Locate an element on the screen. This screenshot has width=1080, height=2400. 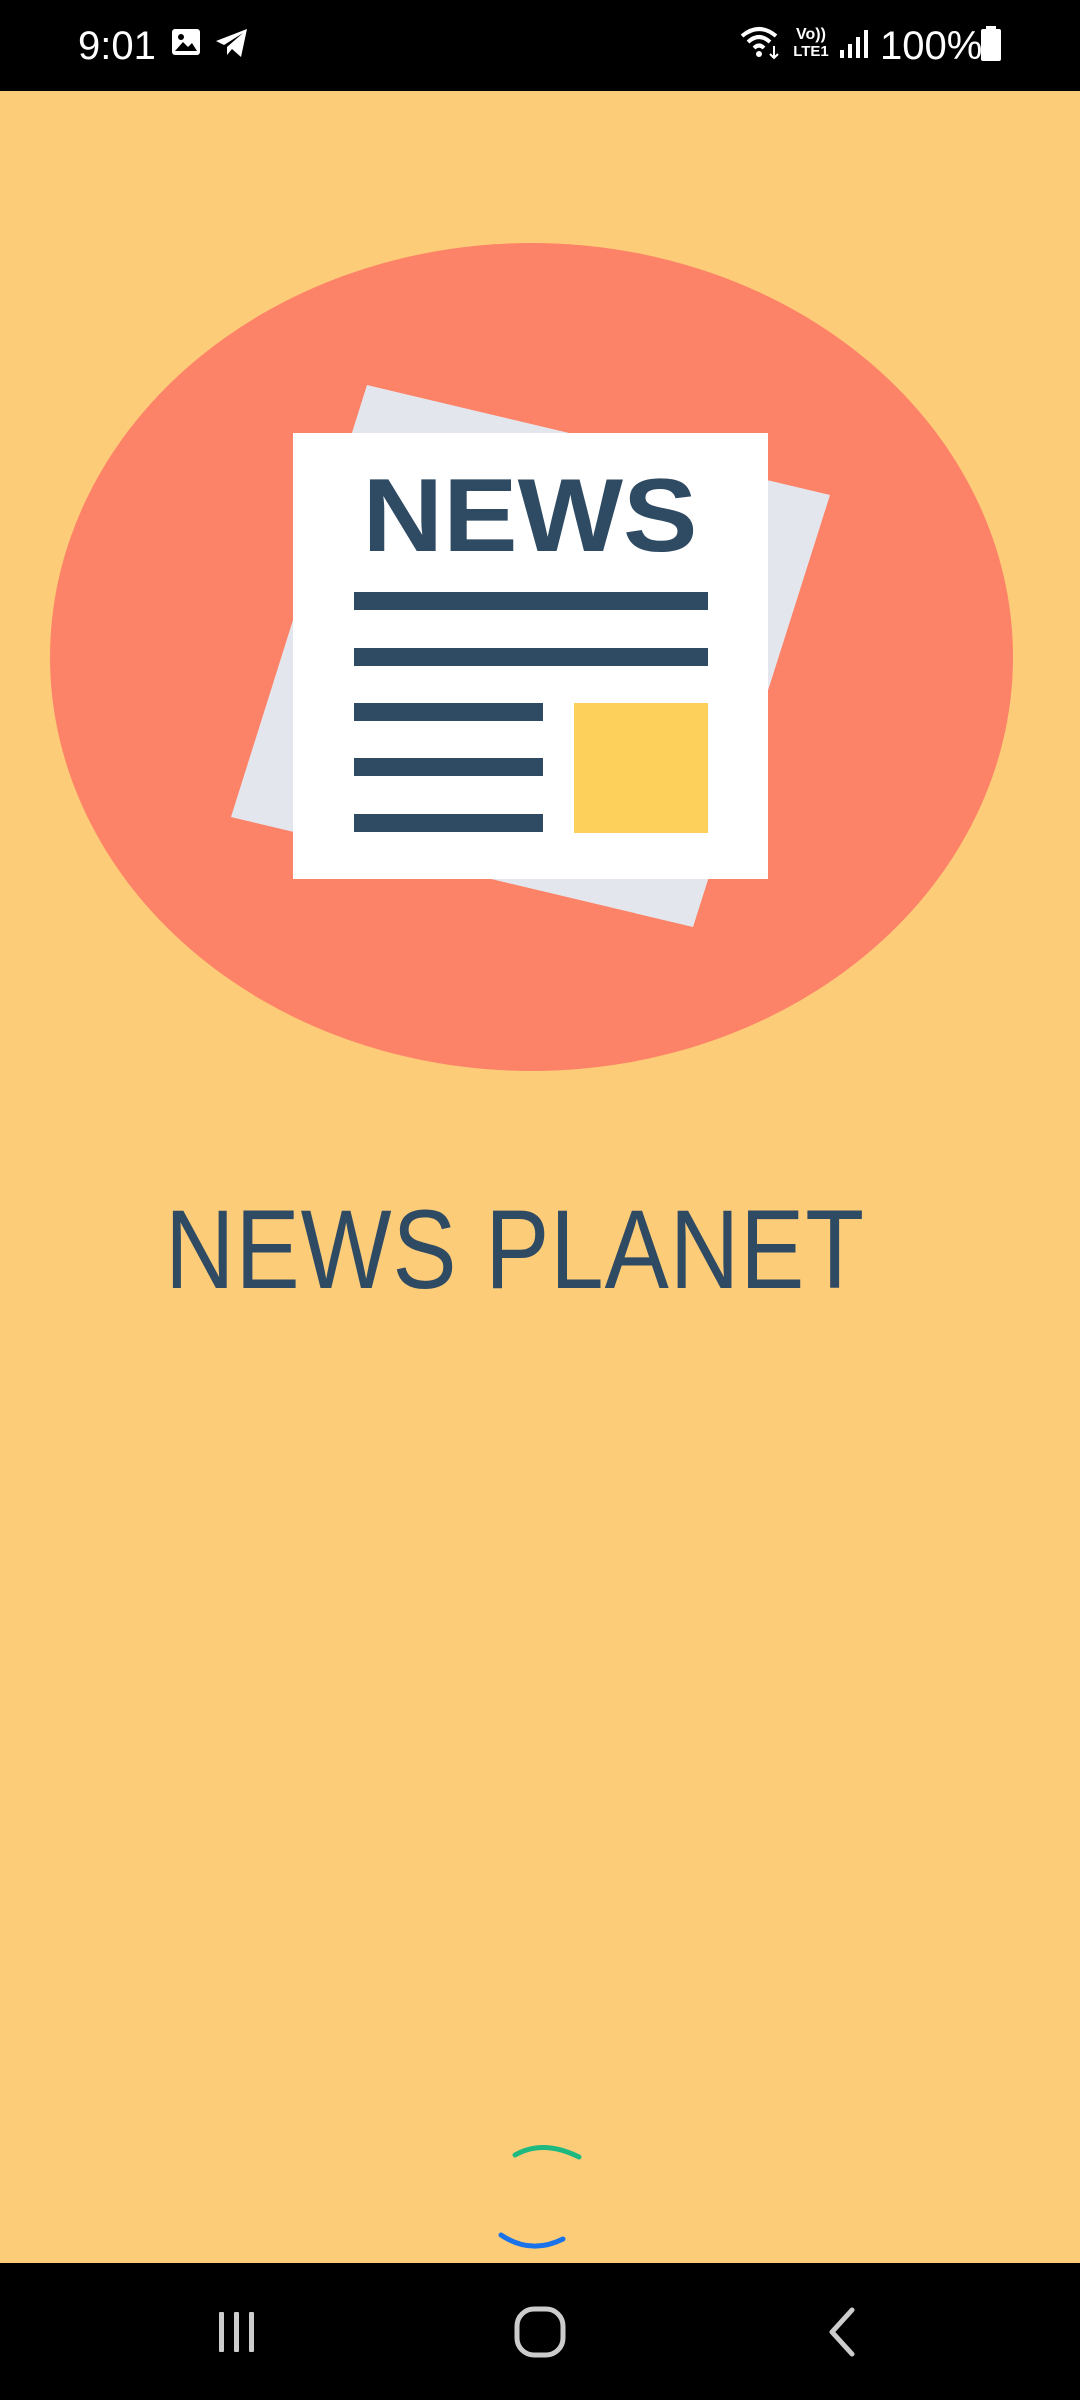
volte-icon: Vo)) LTE1 is located at coordinates (811, 43).